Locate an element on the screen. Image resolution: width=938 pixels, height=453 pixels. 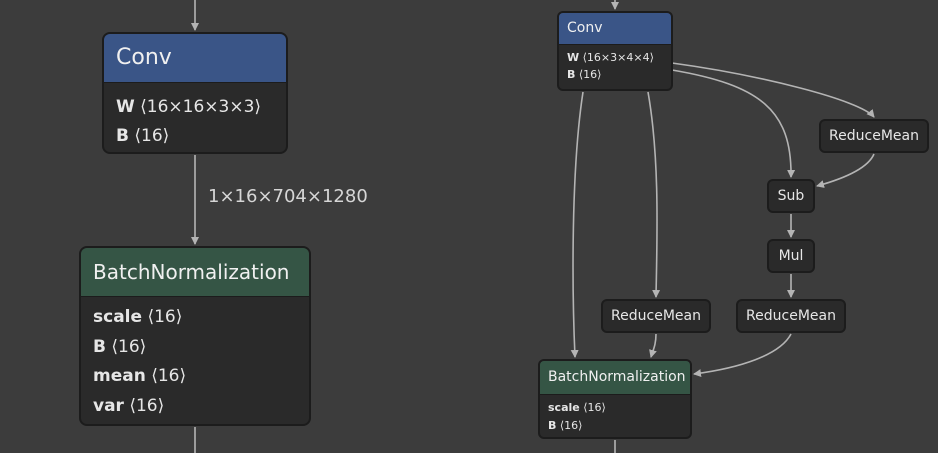
conv-node-attributes: W ⟨16×3×4×4⟩ B ⟨16⟩ is located at coordinates (615, 66).